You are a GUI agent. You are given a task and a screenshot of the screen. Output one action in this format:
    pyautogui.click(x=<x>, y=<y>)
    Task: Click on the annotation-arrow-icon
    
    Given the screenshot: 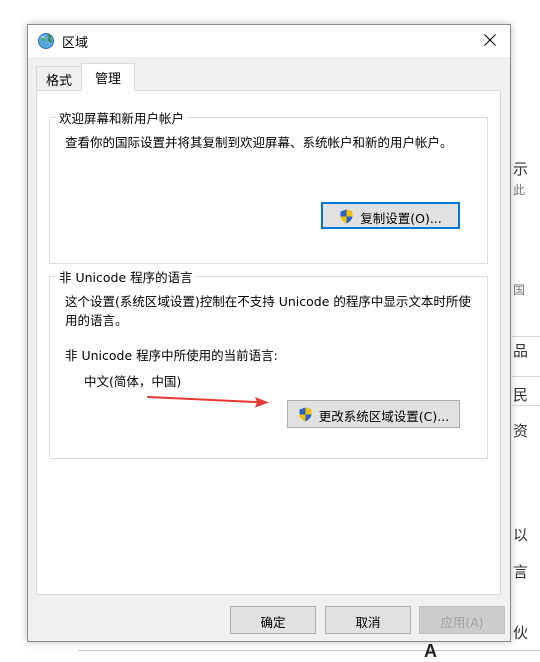 What is the action you would take?
    pyautogui.click(x=208, y=402)
    